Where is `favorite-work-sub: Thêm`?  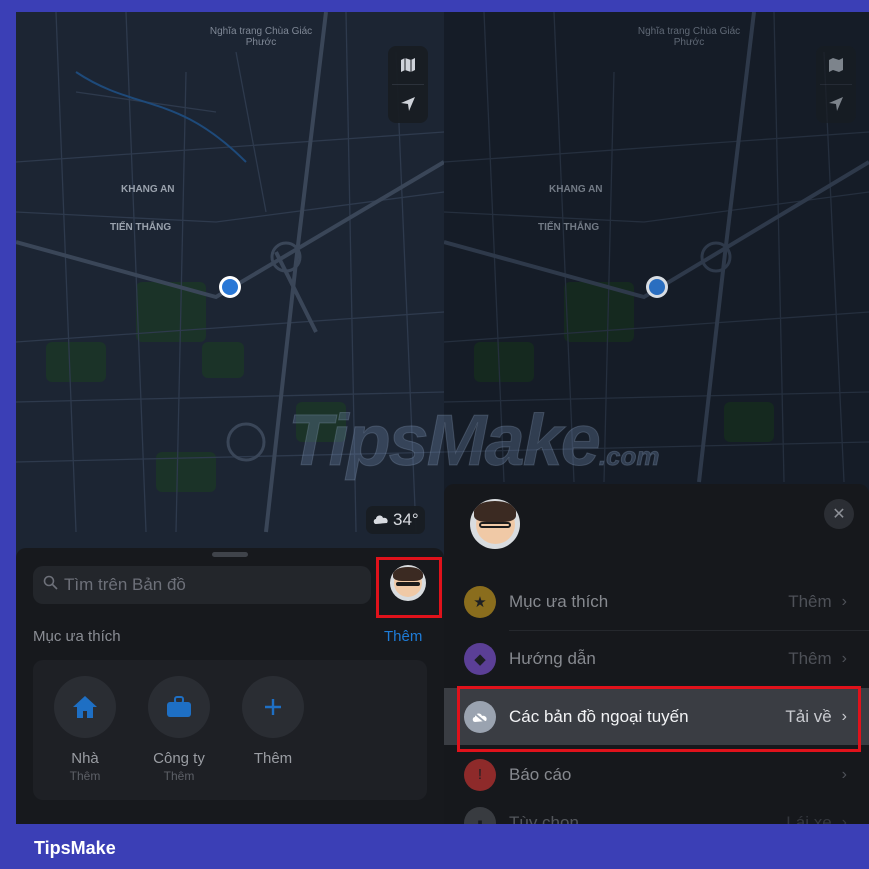
favorite-work-sub: Thêm is located at coordinates (179, 776).